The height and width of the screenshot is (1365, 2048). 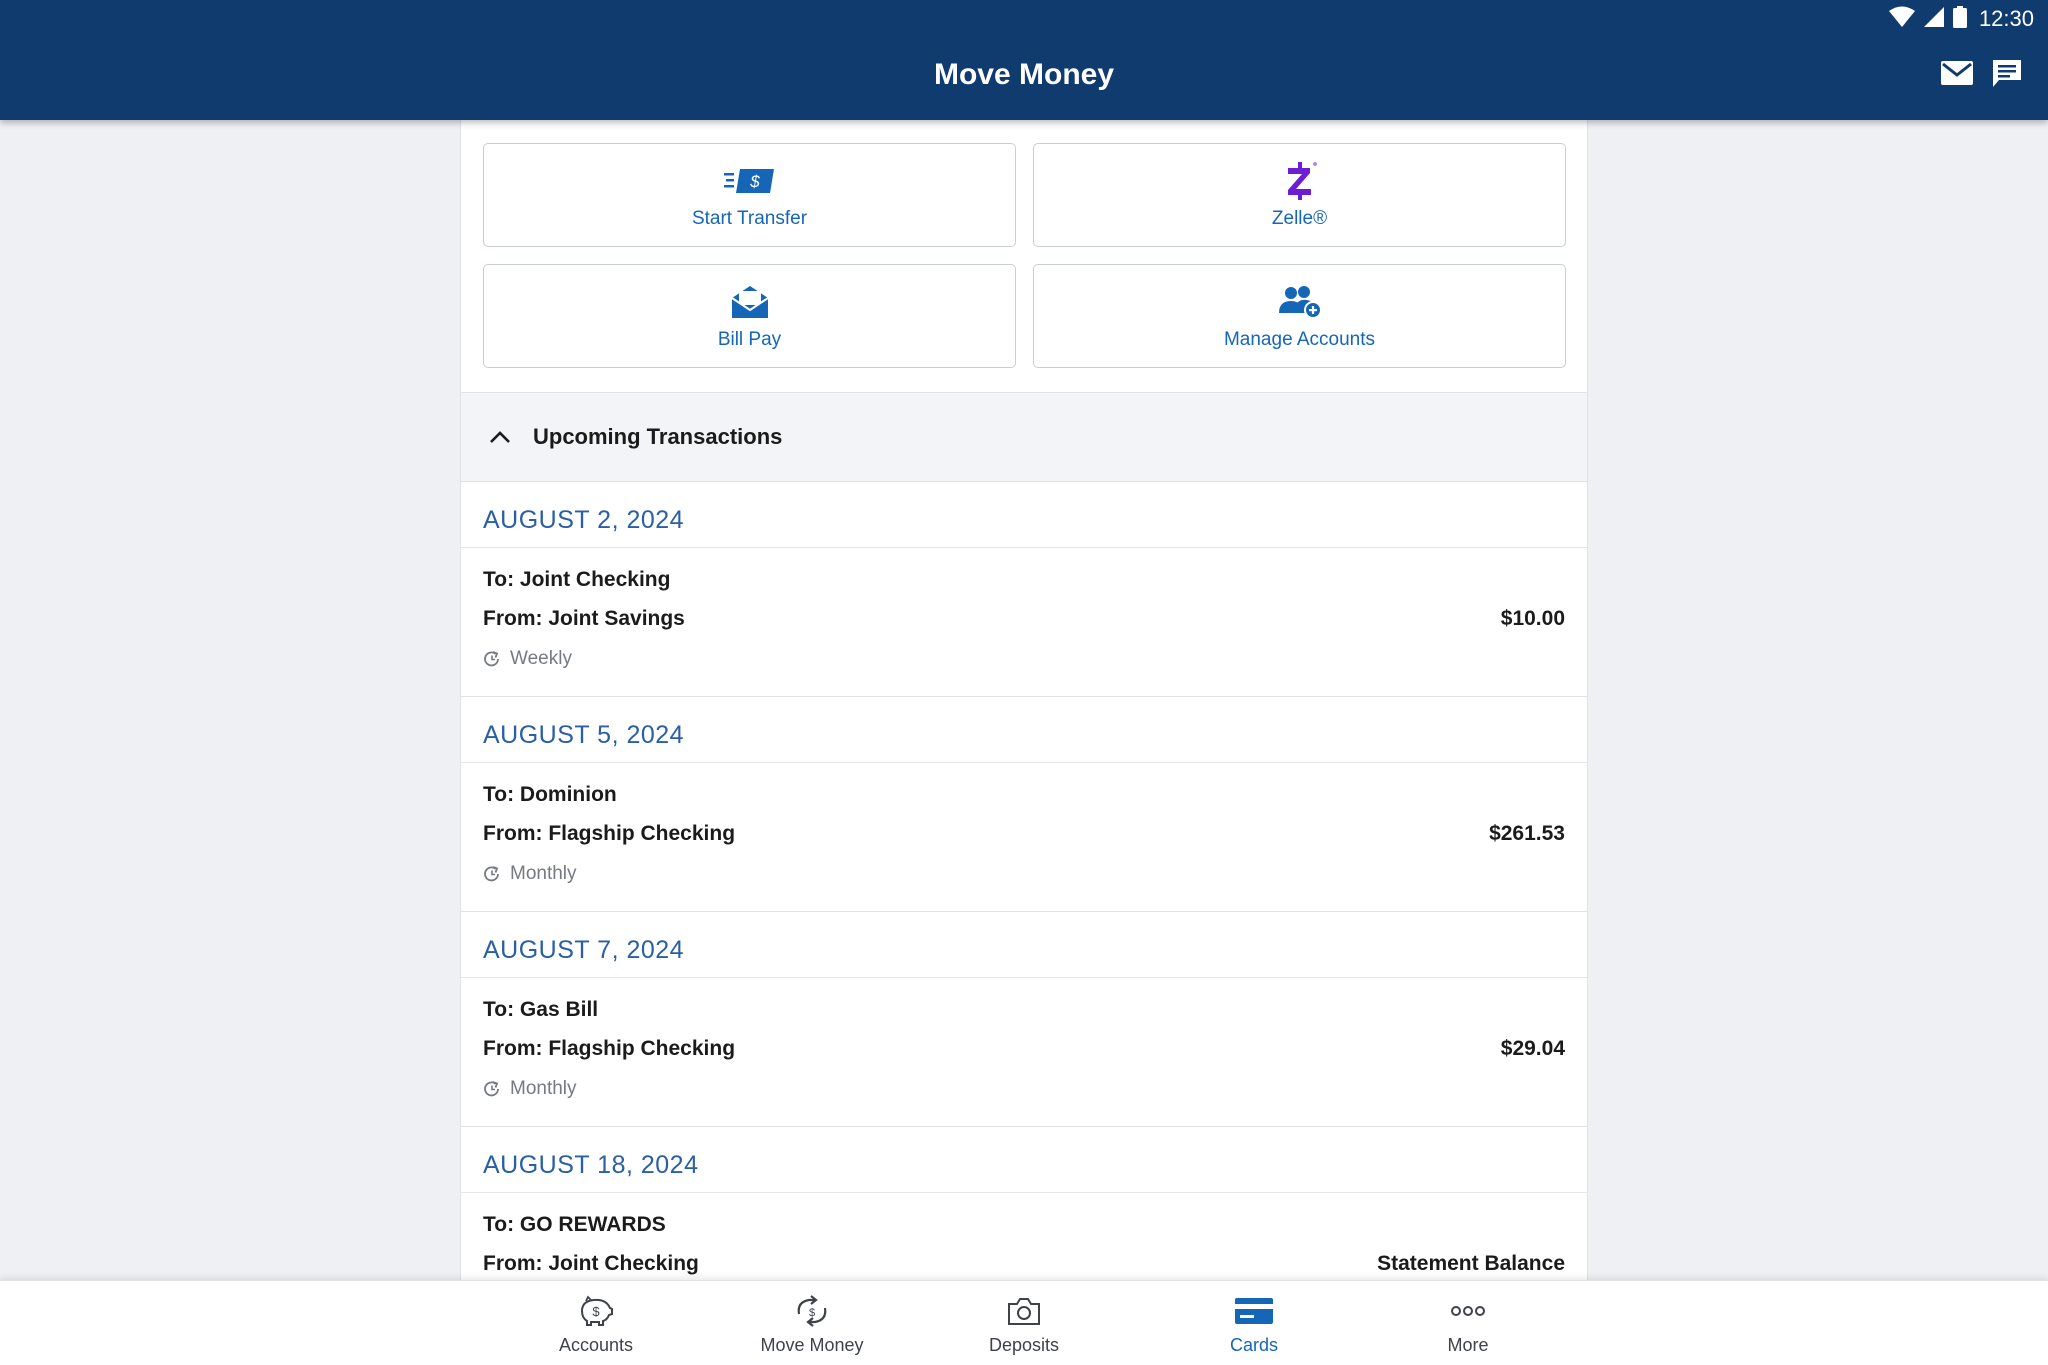 I want to click on messages-button, so click(x=1957, y=75).